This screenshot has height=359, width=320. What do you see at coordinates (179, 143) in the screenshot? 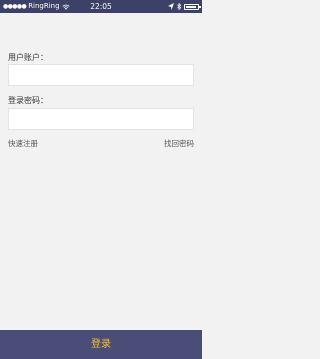
I see `forgot-password-link: 找回密码` at bounding box center [179, 143].